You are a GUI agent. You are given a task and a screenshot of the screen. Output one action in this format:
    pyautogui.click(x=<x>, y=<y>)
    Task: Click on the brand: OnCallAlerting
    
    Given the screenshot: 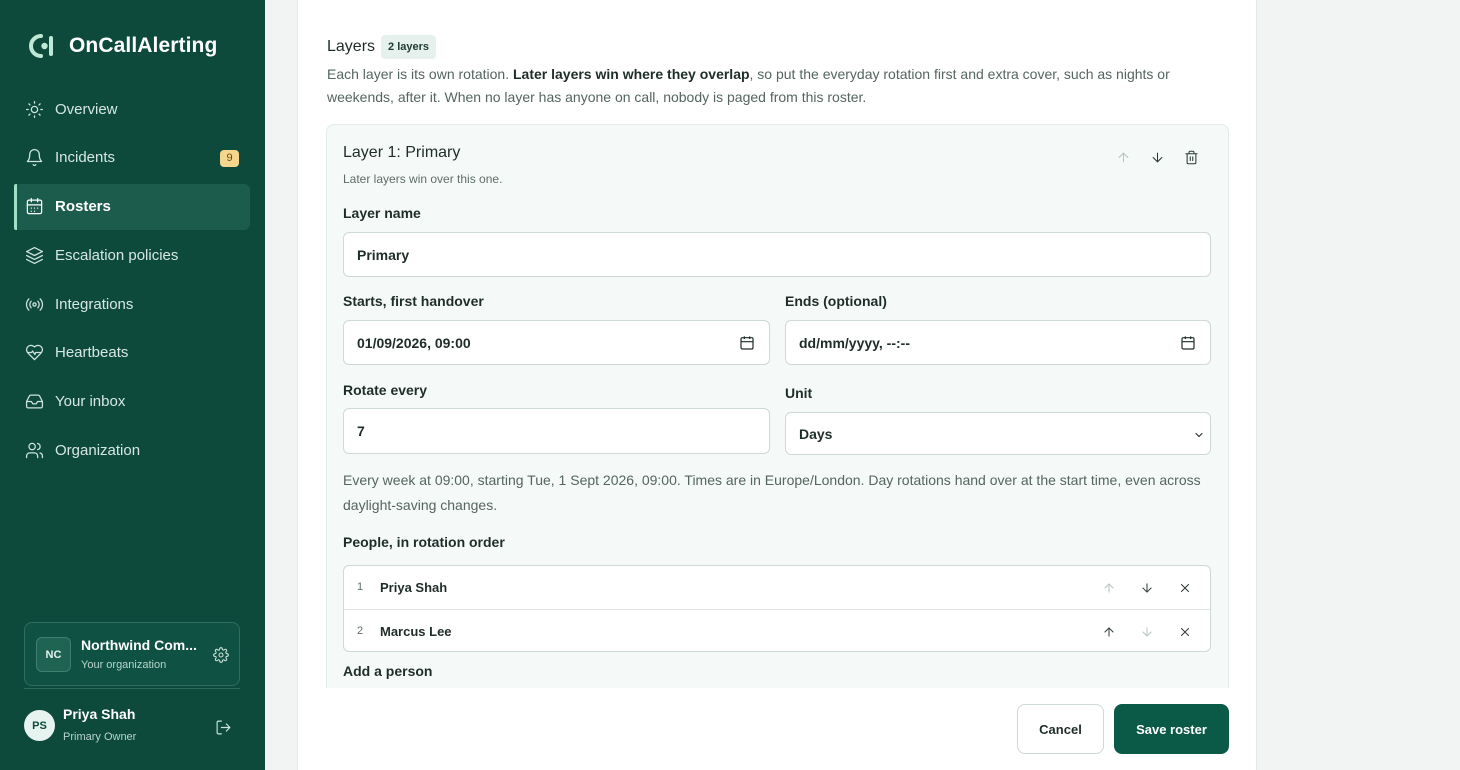 What is the action you would take?
    pyautogui.click(x=120, y=46)
    